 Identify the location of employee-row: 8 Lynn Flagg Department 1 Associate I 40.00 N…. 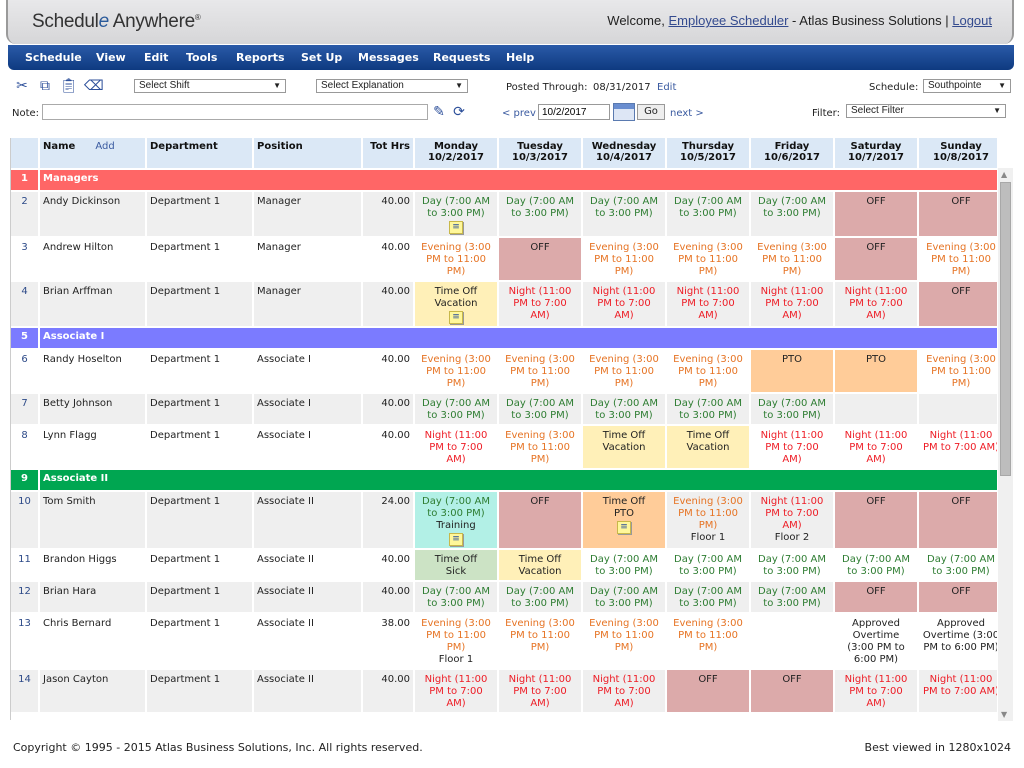
(504, 447).